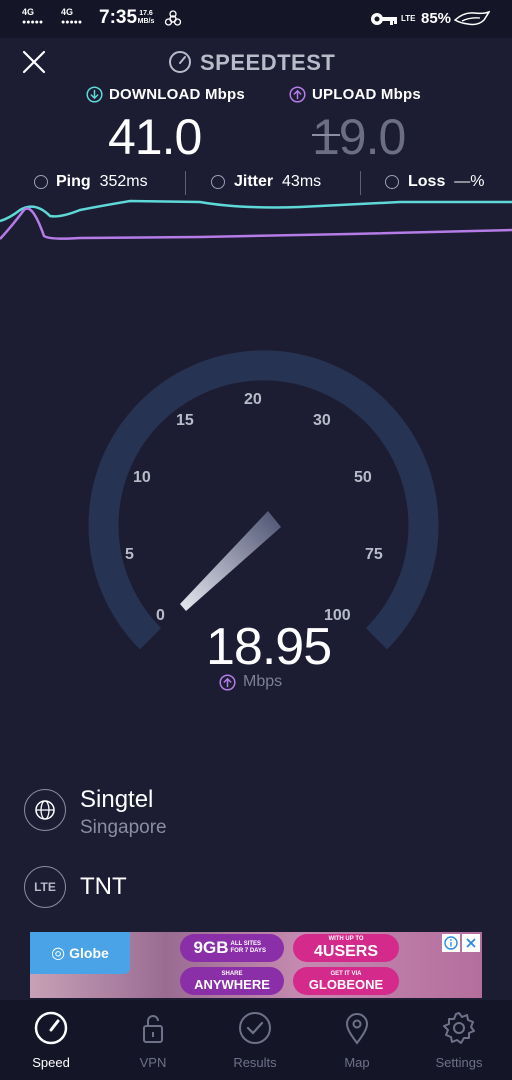 The height and width of the screenshot is (1080, 512). Describe the element at coordinates (459, 1062) in the screenshot. I see `nav-label-settings: Settings` at that location.